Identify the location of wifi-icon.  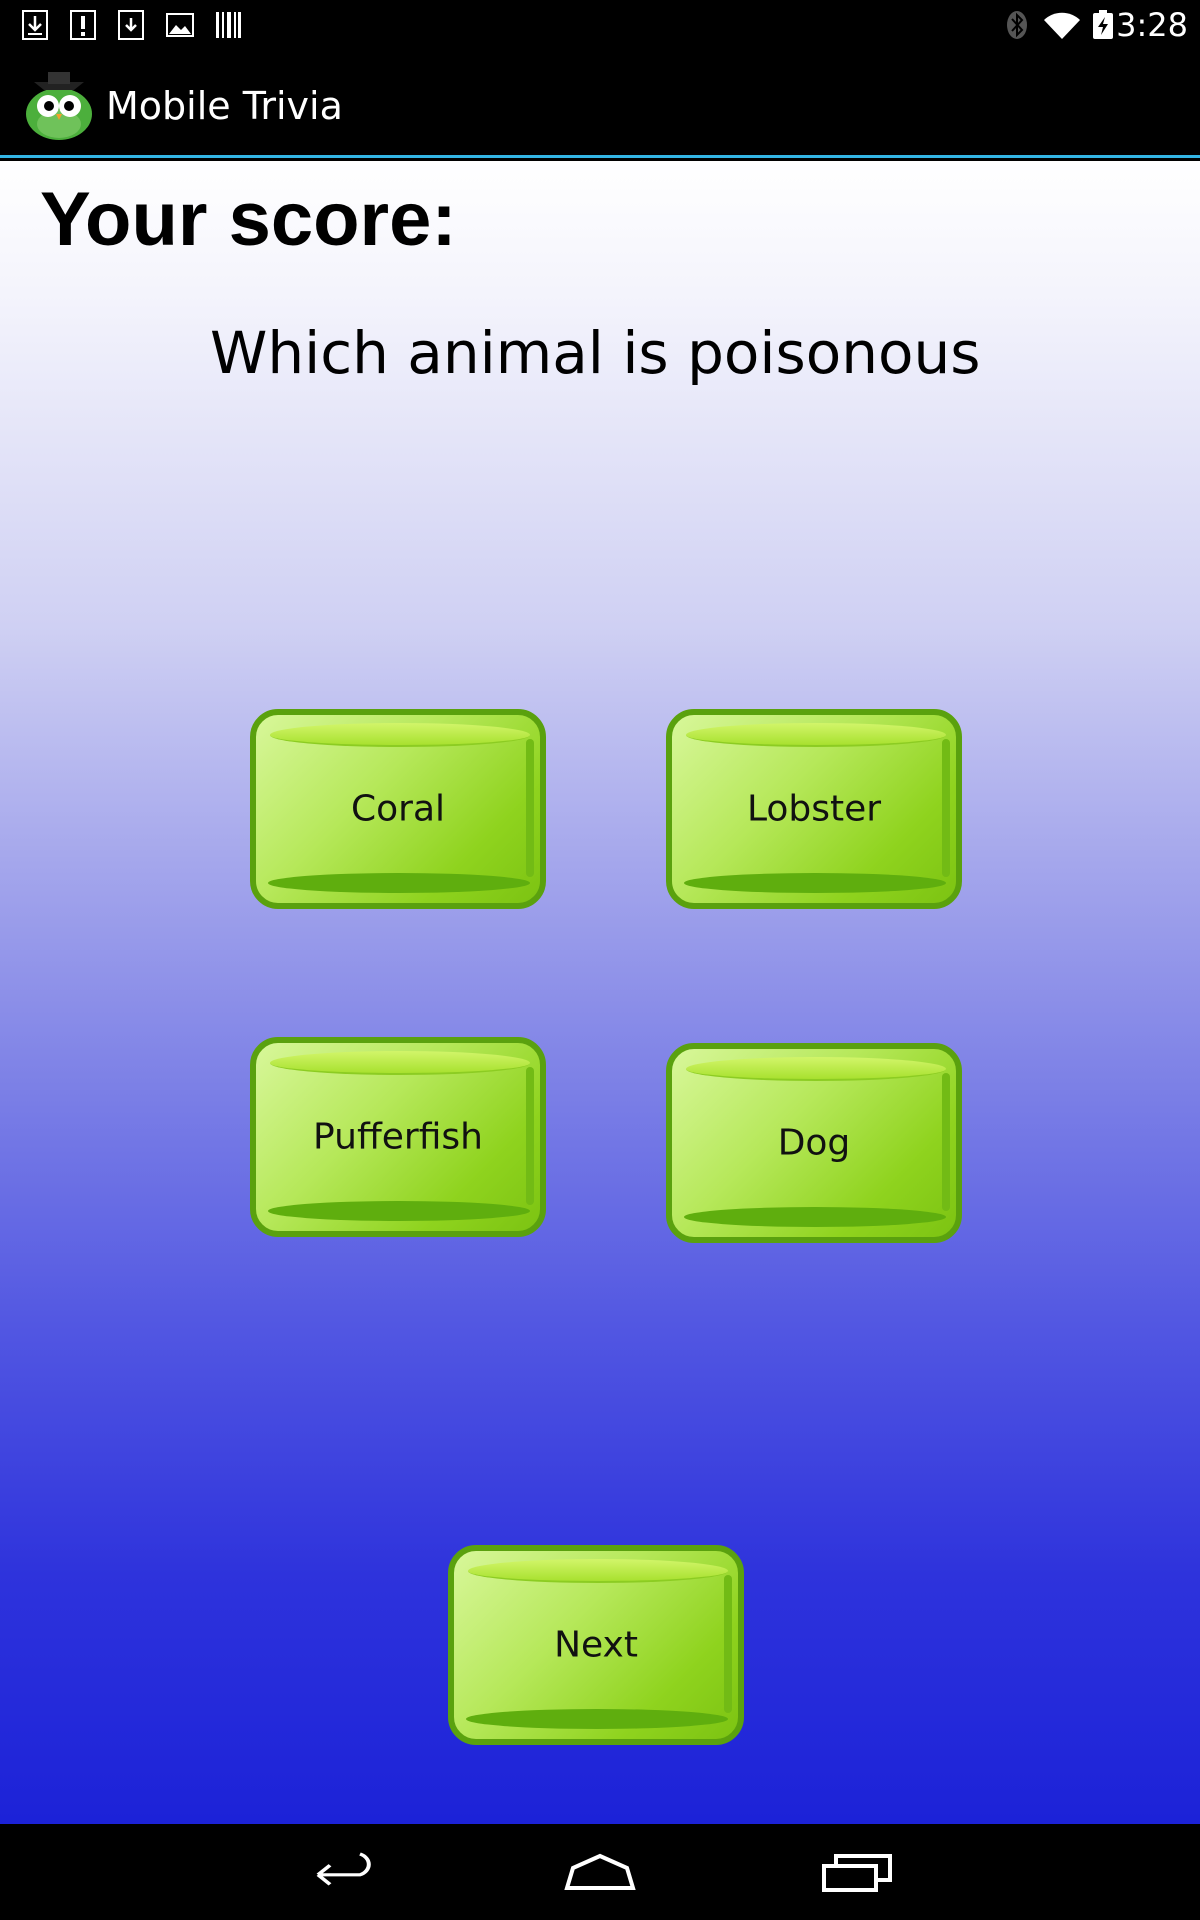
(1062, 25).